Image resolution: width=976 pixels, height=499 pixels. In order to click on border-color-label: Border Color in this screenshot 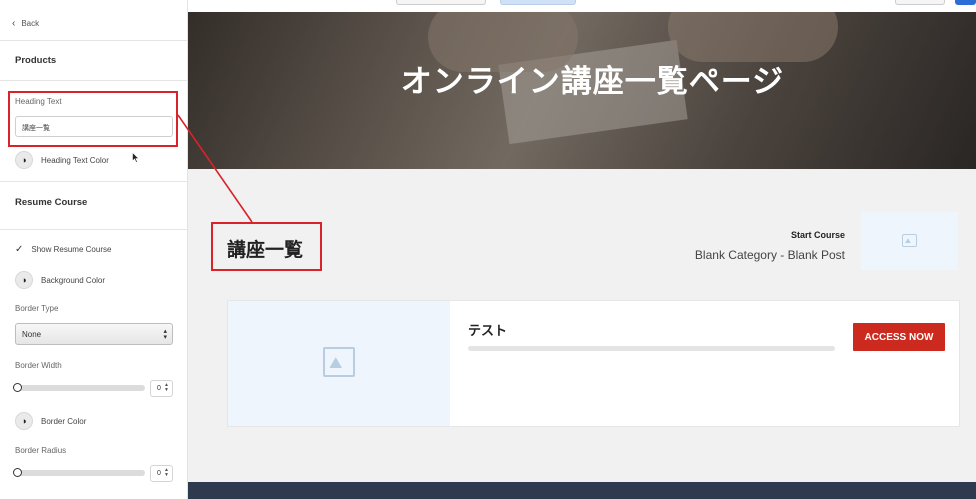, I will do `click(64, 421)`.